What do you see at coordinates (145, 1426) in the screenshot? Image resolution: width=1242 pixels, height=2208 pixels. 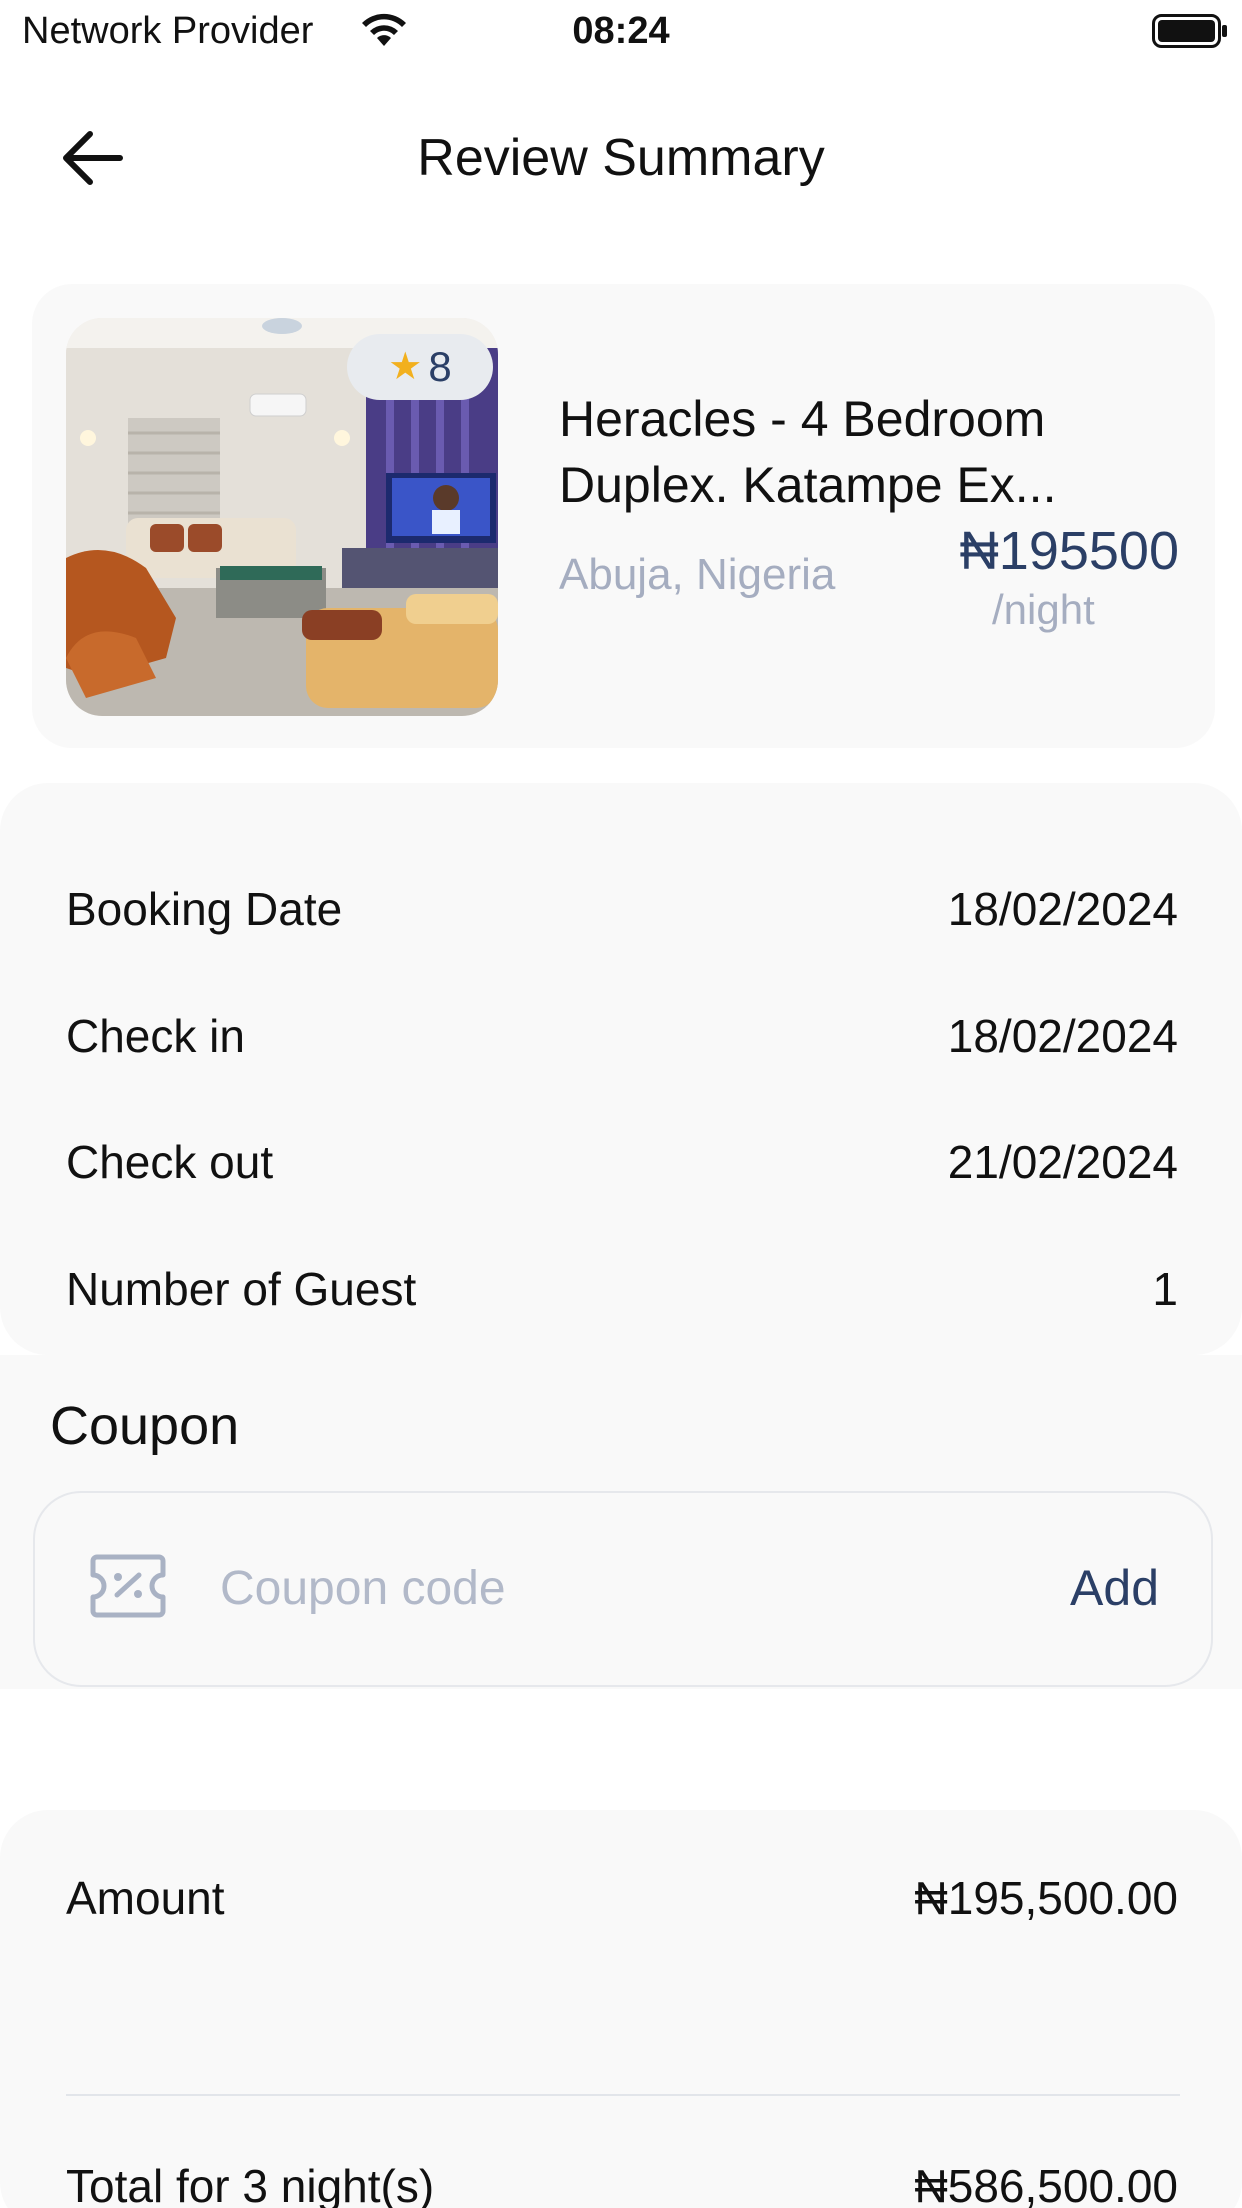 I see `coupon-heading: Coupon` at bounding box center [145, 1426].